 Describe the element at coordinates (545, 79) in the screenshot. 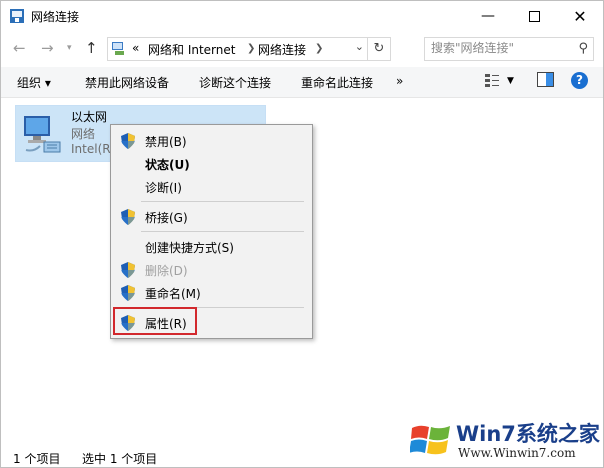

I see `preview-pane-icon` at that location.